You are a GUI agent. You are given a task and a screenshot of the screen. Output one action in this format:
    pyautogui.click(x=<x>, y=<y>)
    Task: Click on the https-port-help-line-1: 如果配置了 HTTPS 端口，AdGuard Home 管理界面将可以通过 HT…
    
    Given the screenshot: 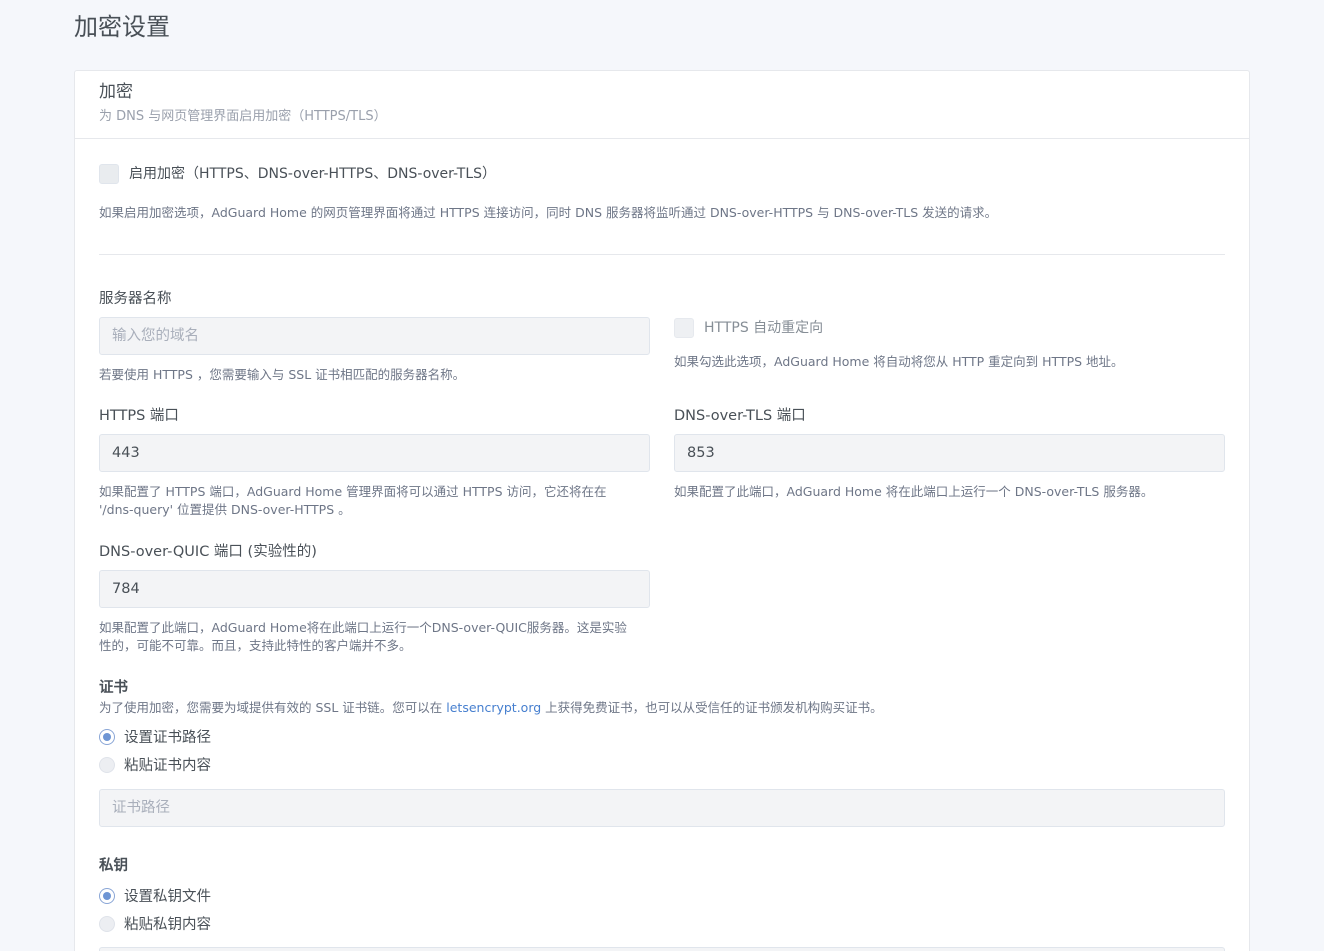 What is the action you would take?
    pyautogui.click(x=353, y=491)
    